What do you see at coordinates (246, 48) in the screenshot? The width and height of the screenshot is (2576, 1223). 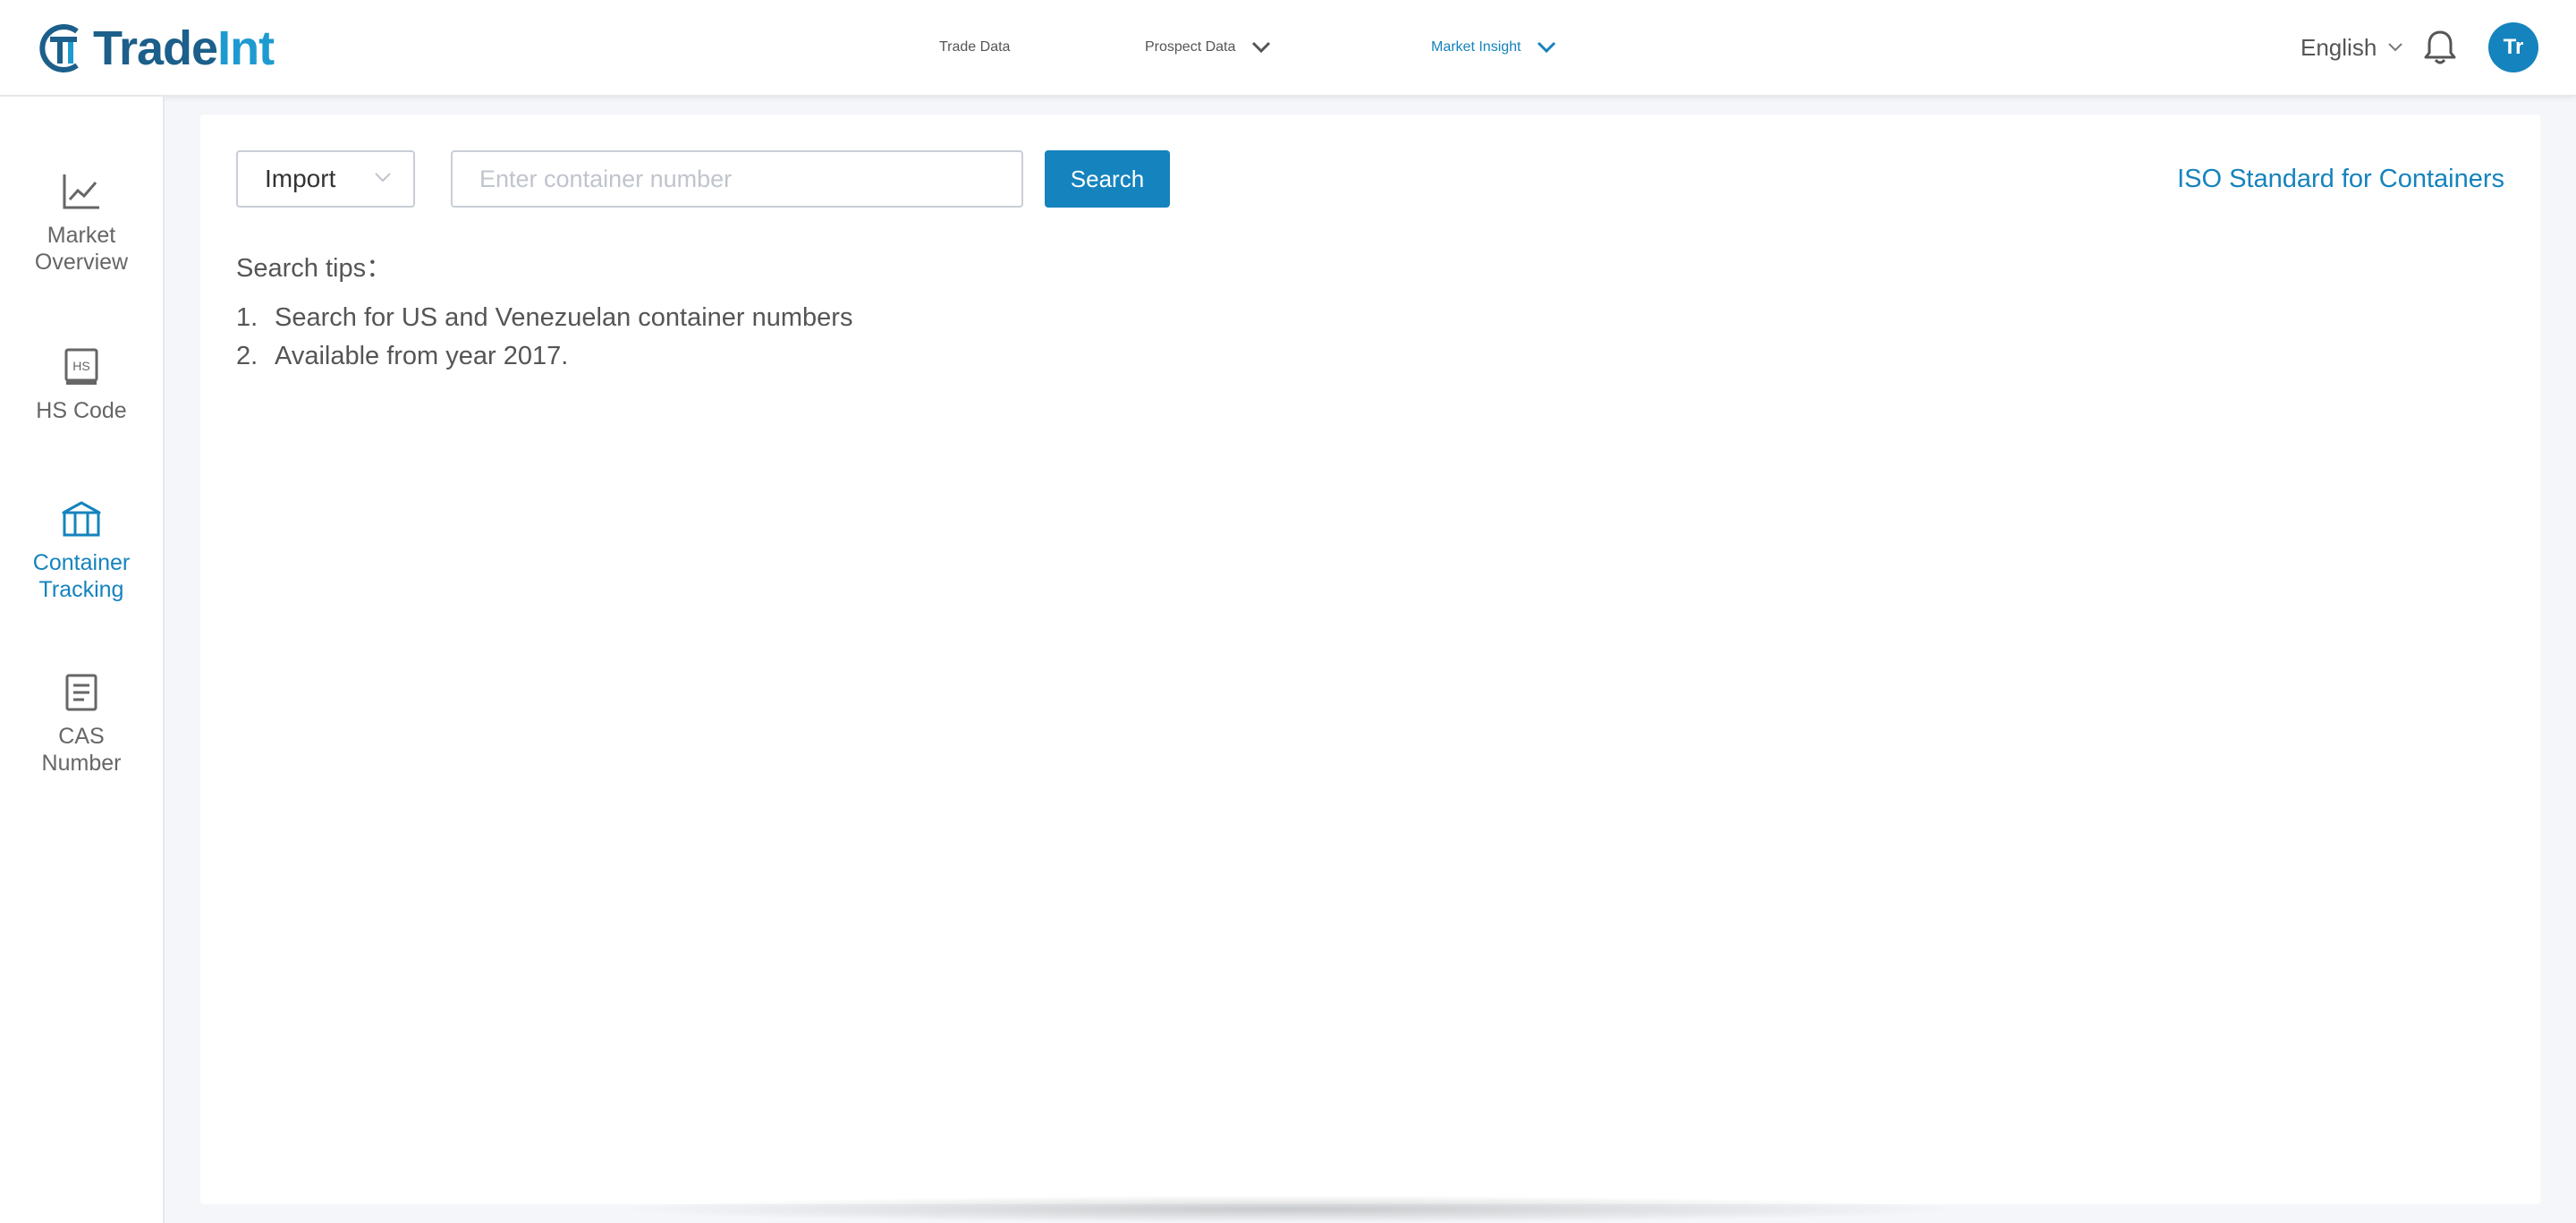 I see `logo-text-part2: Int` at bounding box center [246, 48].